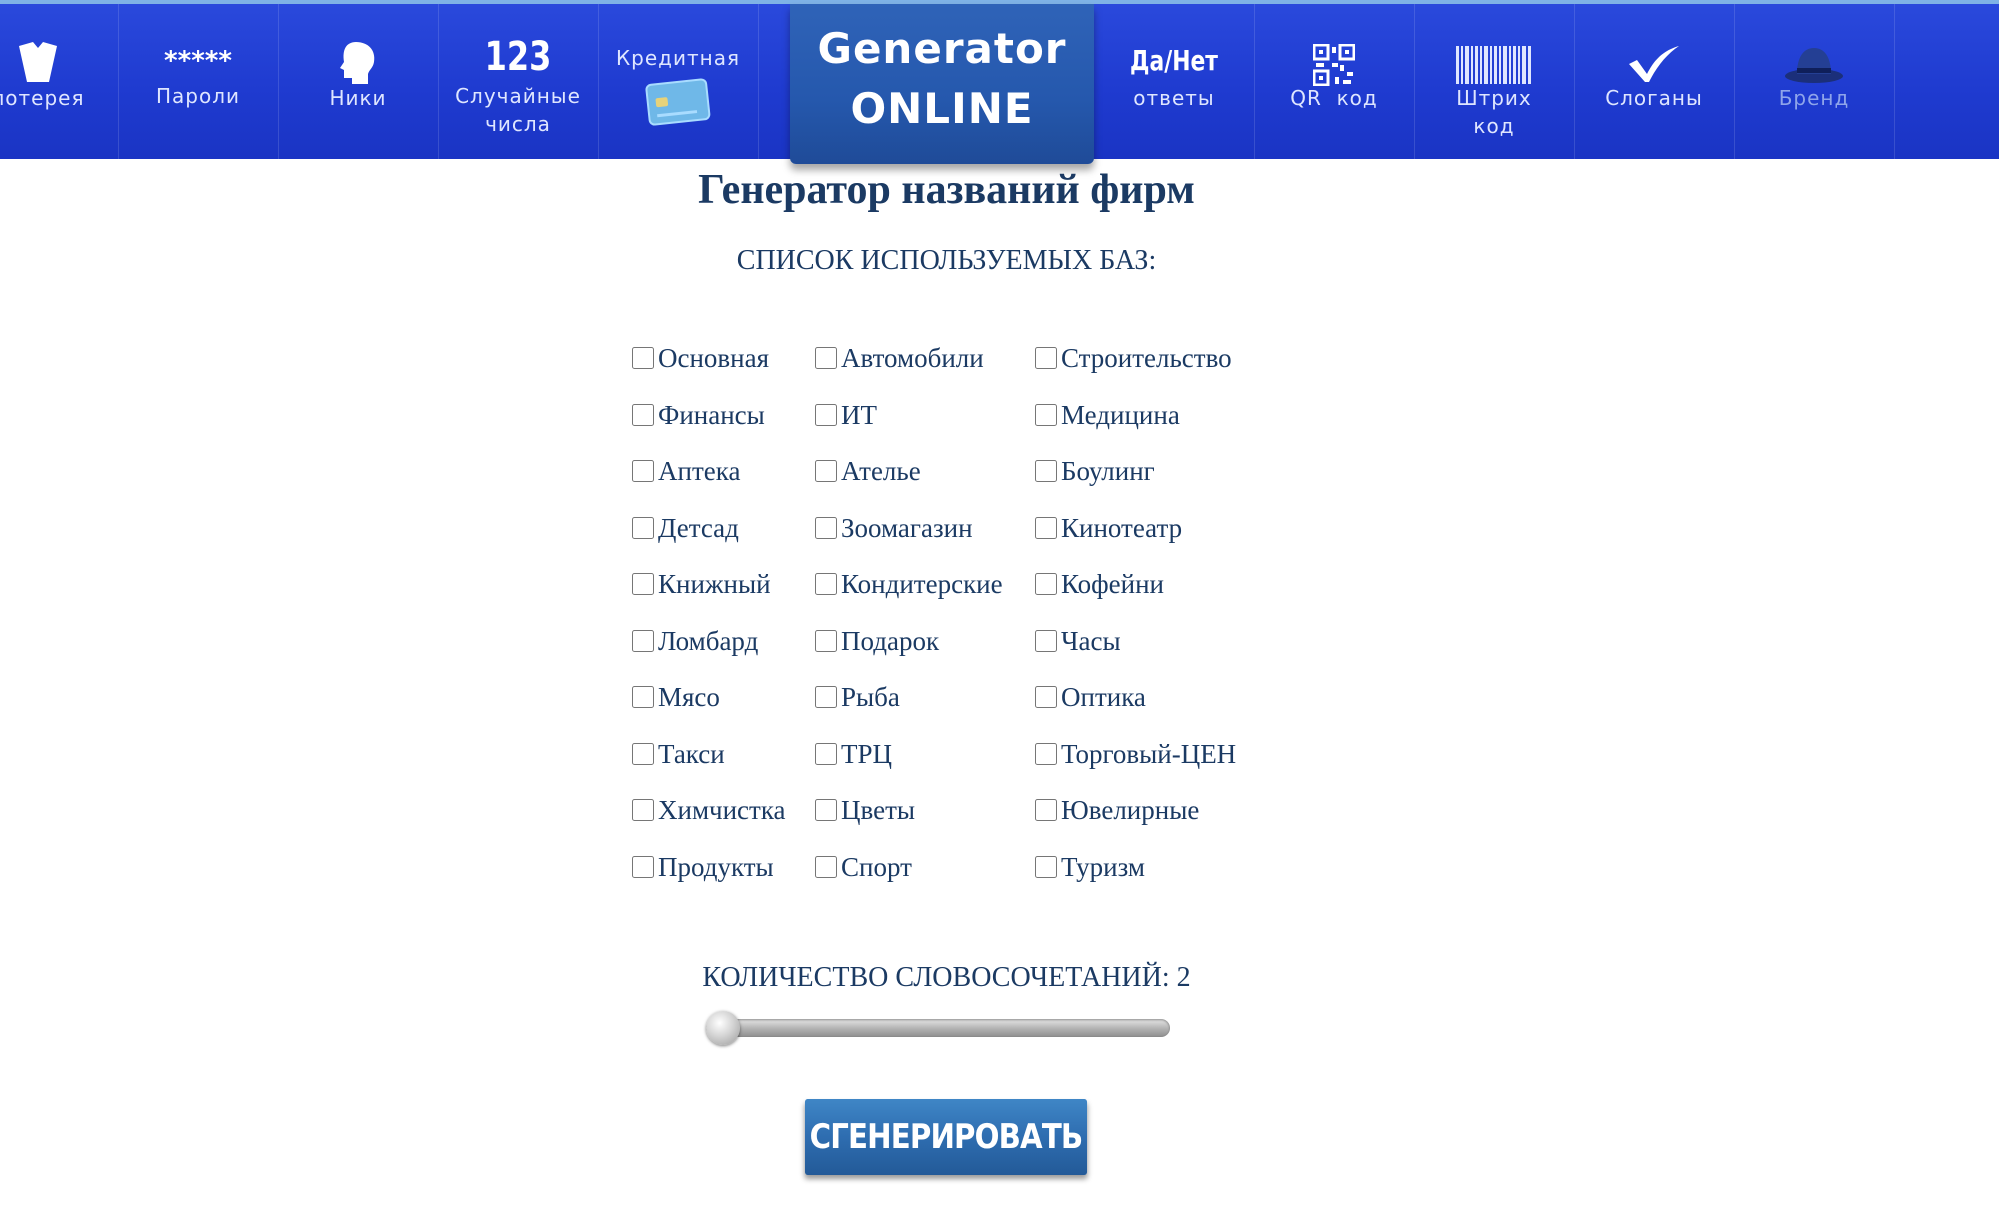 Image resolution: width=1999 pixels, height=1207 pixels. I want to click on base-checkbox-item: Кондитерские, so click(909, 584).